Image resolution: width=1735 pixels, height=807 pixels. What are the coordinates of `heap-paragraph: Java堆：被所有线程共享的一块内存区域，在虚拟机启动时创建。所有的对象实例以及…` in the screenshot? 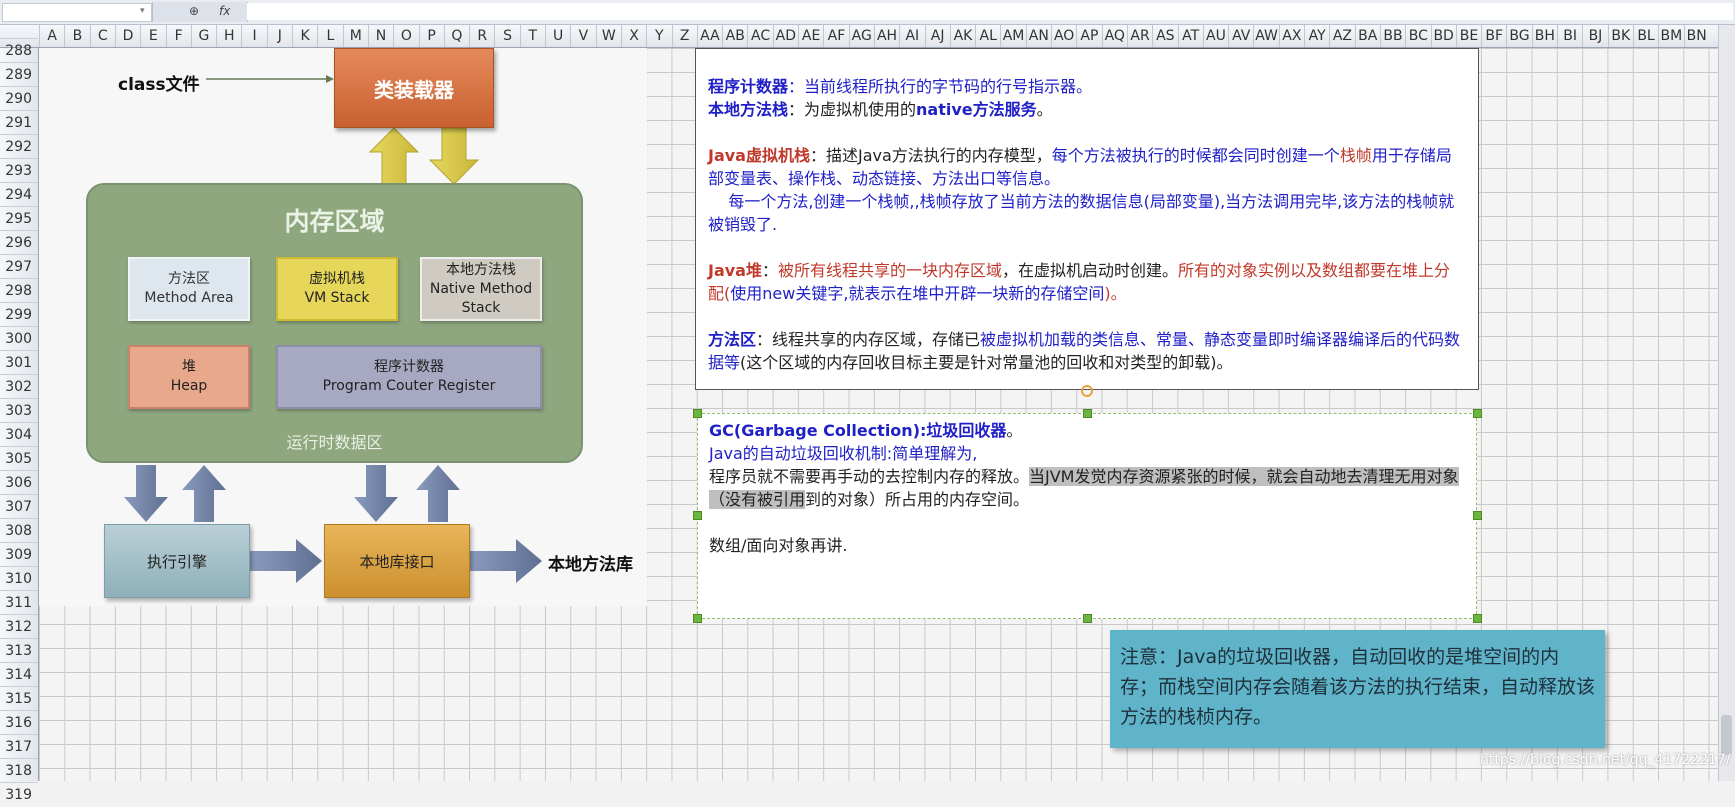 It's located at (1079, 282).